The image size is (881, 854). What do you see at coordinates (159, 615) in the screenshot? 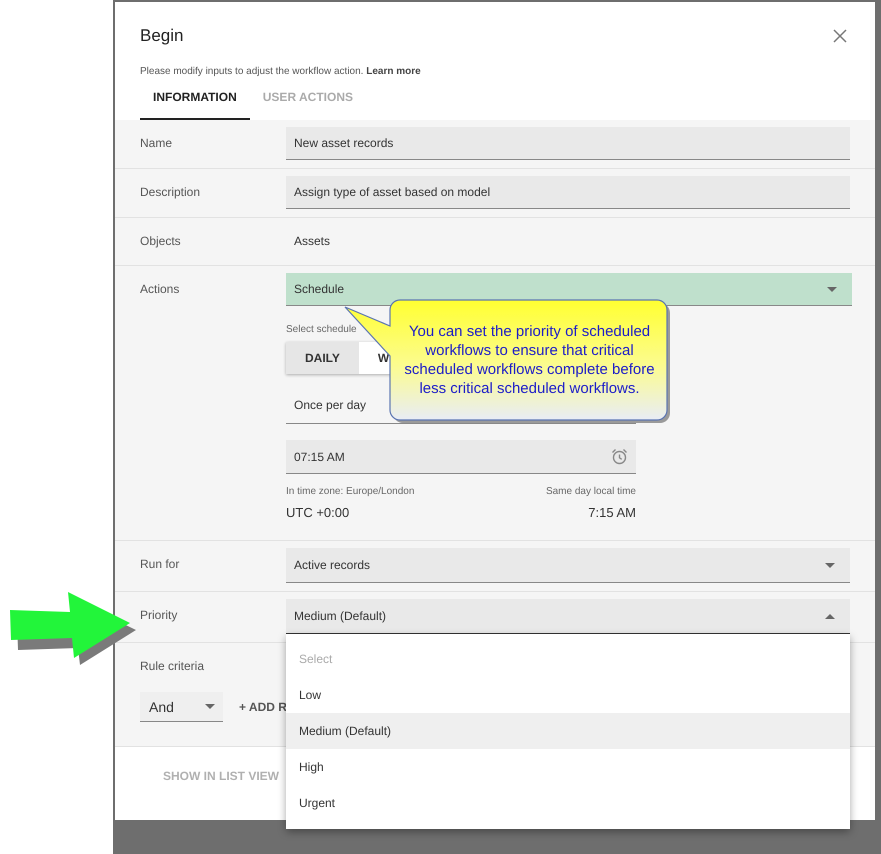
I see `row-label: Priority` at bounding box center [159, 615].